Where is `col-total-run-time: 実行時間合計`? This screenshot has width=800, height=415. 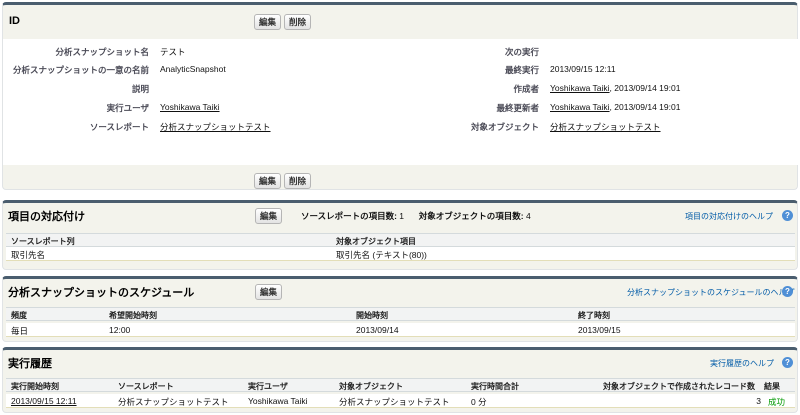
col-total-run-time: 実行時間合計 is located at coordinates (495, 386).